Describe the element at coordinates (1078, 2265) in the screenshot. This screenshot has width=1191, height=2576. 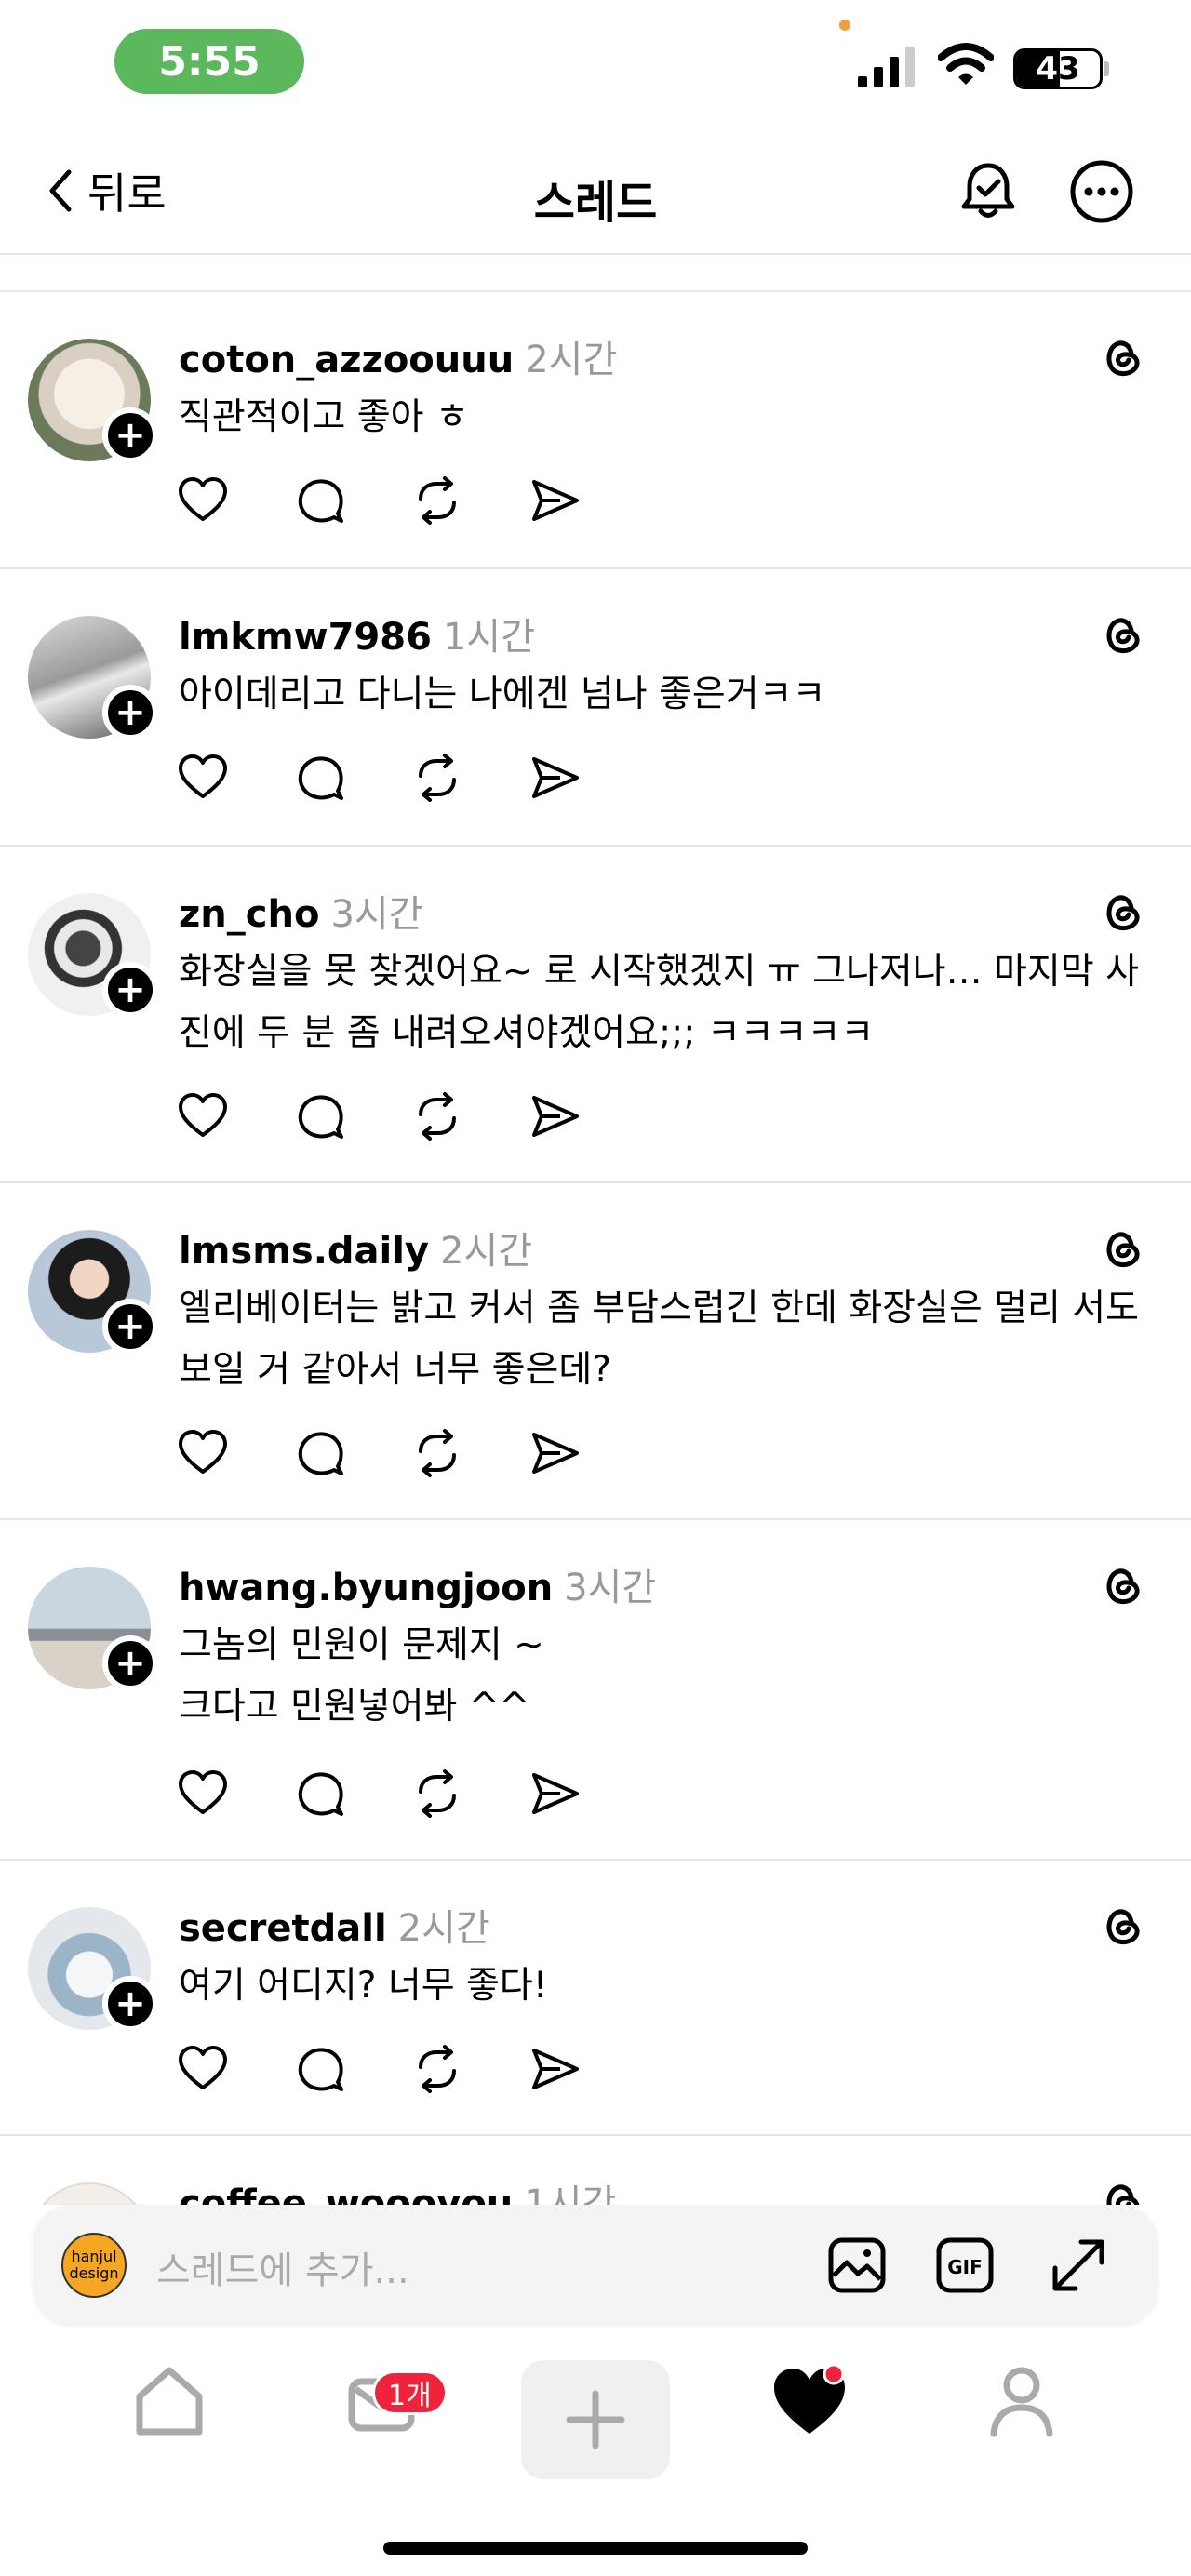
I see `expand-icon` at that location.